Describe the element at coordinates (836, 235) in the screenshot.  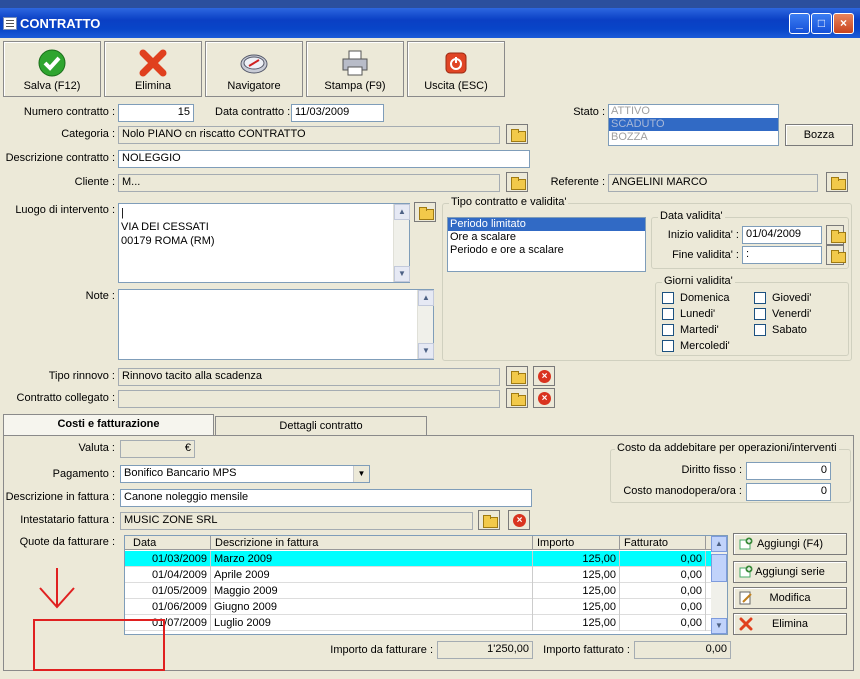
I see `calendar-icon` at that location.